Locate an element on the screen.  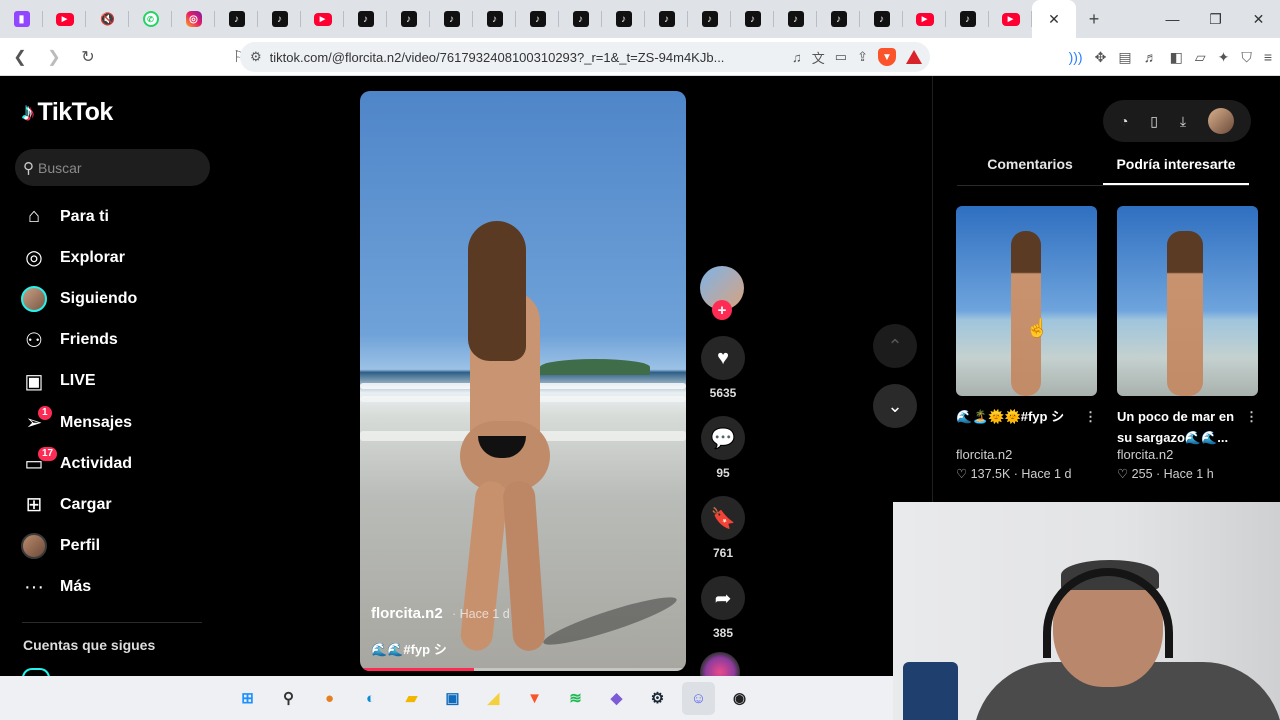
edge-icon: ◐ is located at coordinates (370, 698).